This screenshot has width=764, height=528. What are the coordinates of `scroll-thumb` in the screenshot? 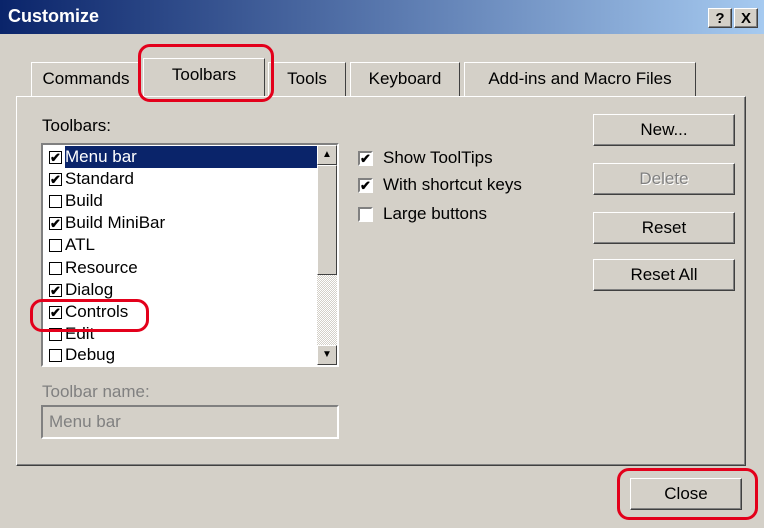 It's located at (327, 220).